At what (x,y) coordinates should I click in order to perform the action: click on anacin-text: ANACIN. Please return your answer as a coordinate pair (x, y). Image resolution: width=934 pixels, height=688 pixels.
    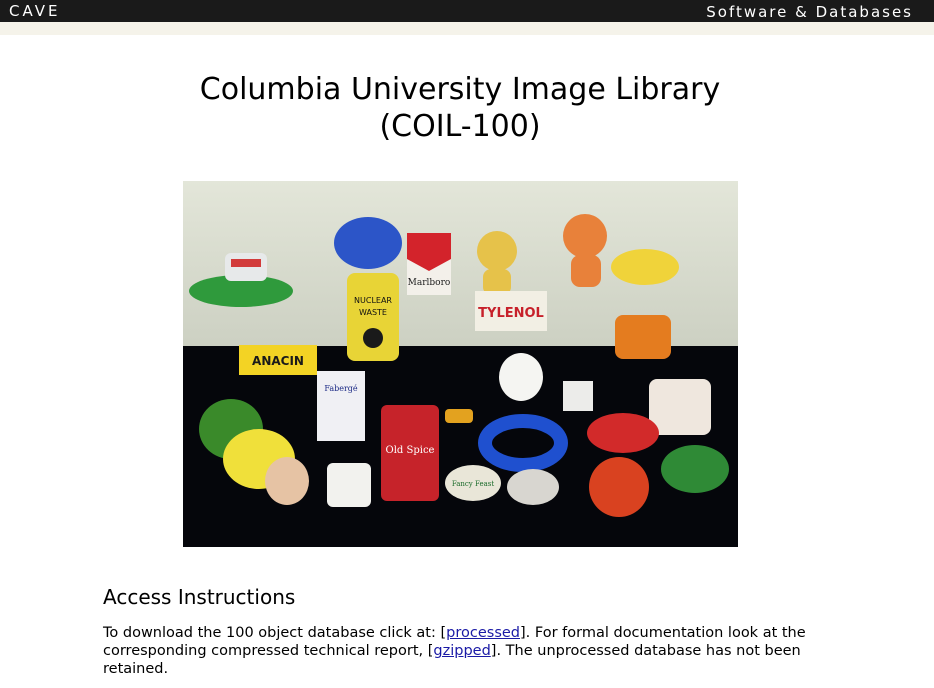
    Looking at the image, I should click on (278, 361).